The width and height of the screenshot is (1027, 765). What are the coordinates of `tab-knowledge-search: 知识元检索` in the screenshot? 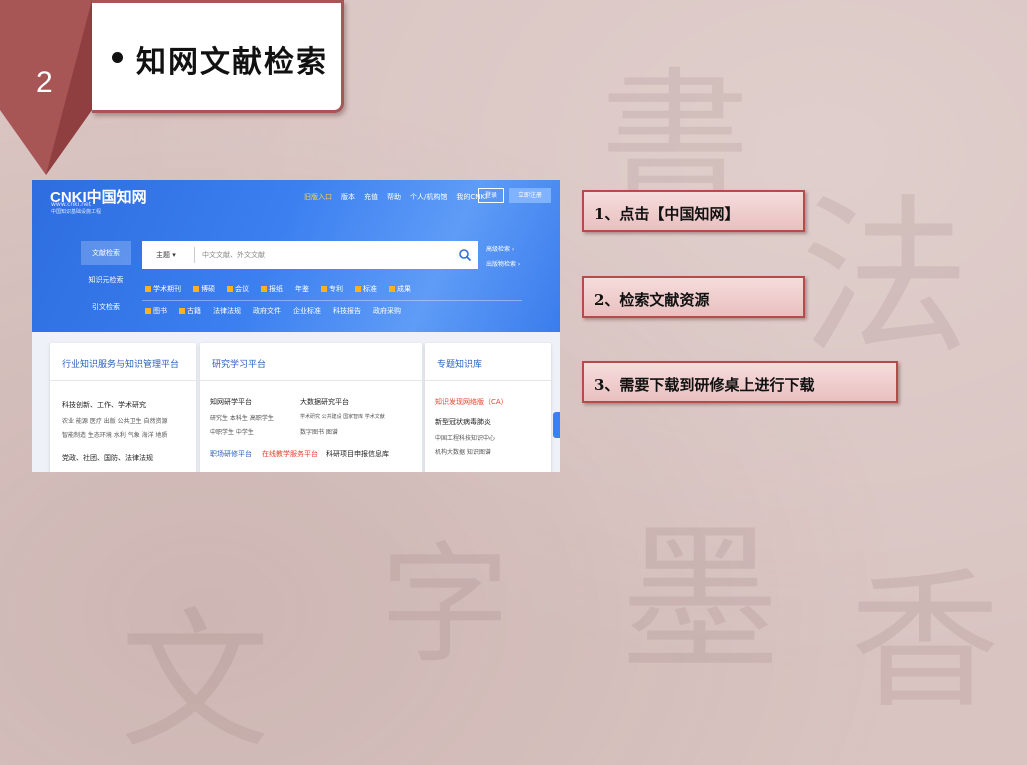 It's located at (106, 280).